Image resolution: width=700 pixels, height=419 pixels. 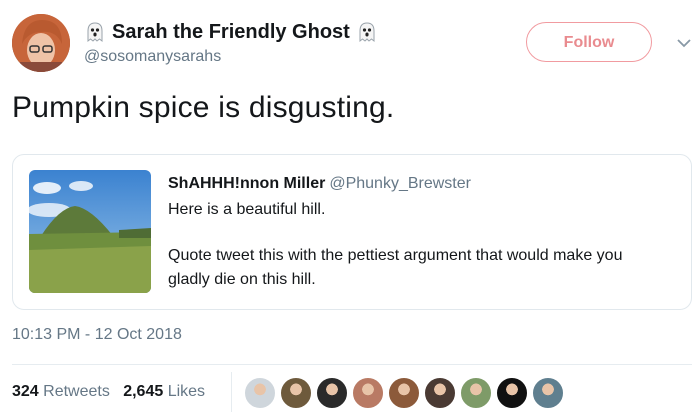 I want to click on retweets-label: Retweets, so click(x=76, y=391).